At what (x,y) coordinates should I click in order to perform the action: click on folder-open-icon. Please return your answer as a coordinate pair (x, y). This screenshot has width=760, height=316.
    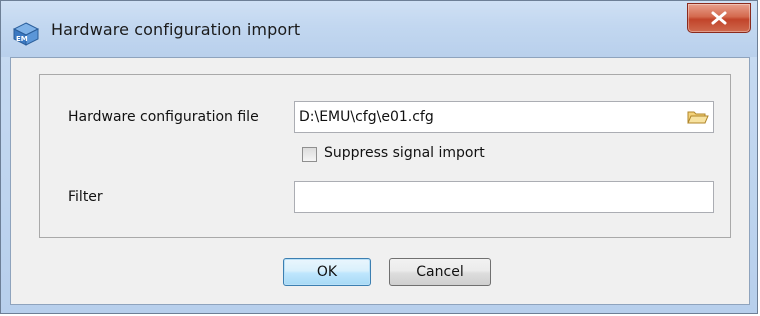
    Looking at the image, I should click on (698, 116).